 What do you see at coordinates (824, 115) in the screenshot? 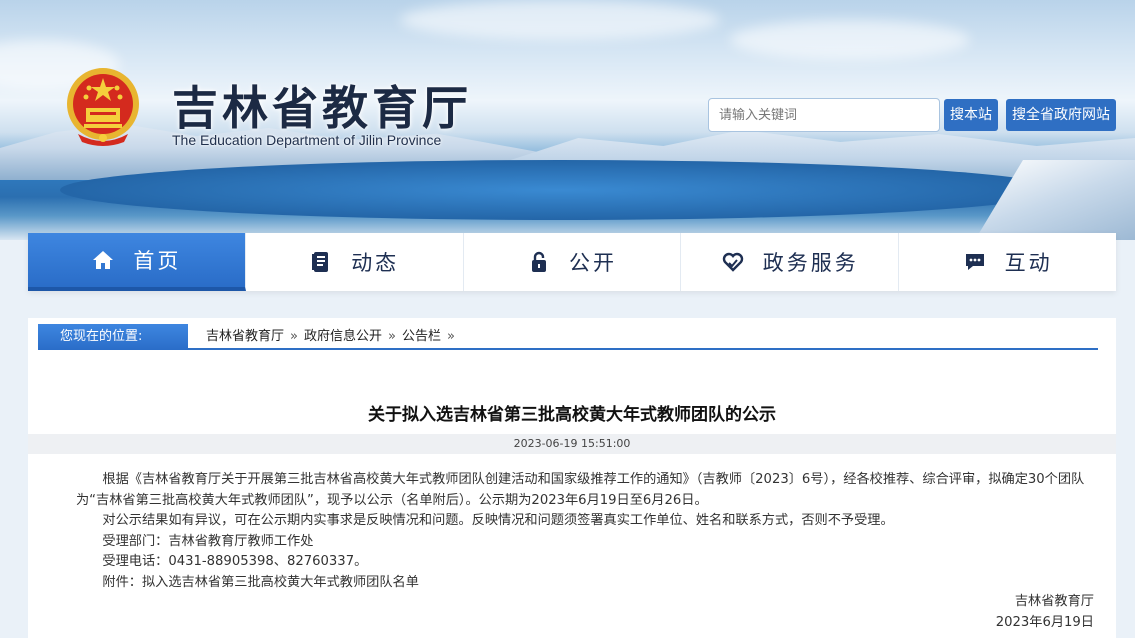
I see `search-input` at bounding box center [824, 115].